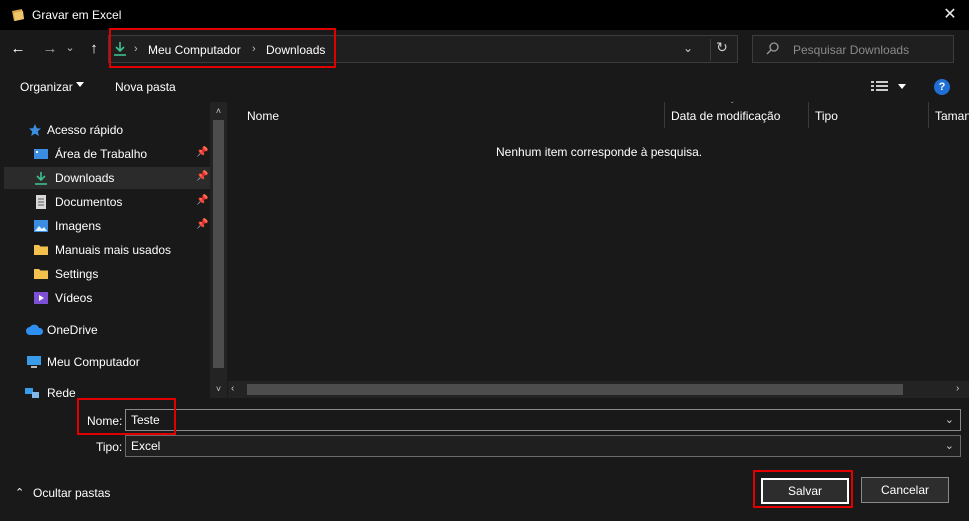 This screenshot has width=969, height=521. I want to click on new-folder-button: Nova pasta, so click(145, 87).